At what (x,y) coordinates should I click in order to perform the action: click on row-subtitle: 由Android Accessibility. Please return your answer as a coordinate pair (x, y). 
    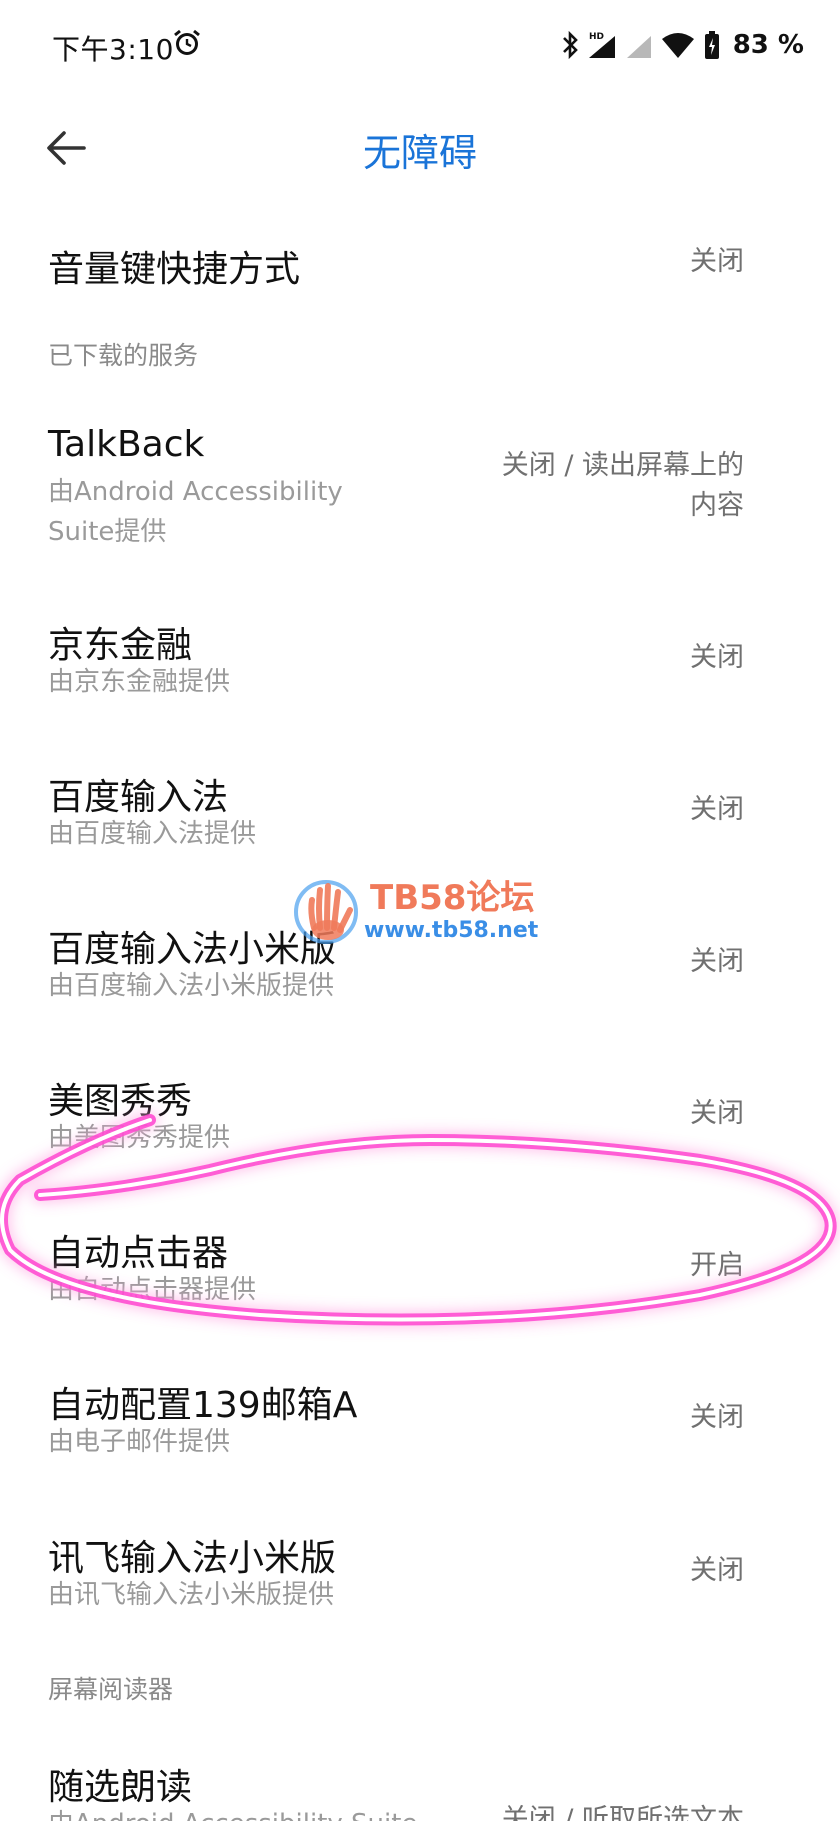
    Looking at the image, I should click on (195, 492).